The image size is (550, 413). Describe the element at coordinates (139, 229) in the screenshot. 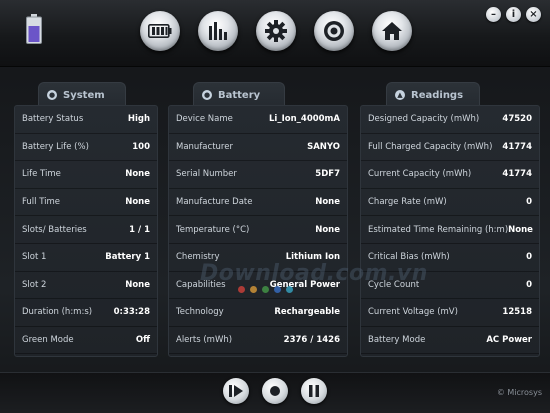

I see `system-row-value: 1 / 1` at that location.